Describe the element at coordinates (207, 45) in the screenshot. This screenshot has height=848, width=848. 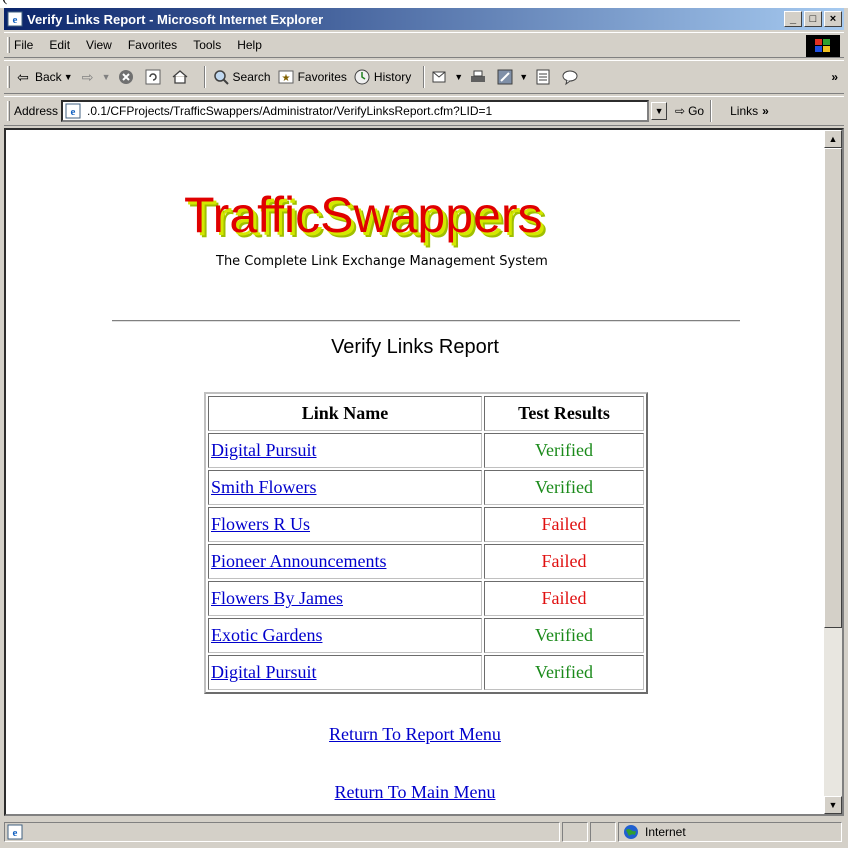
I see `menu-tools: Tools` at that location.